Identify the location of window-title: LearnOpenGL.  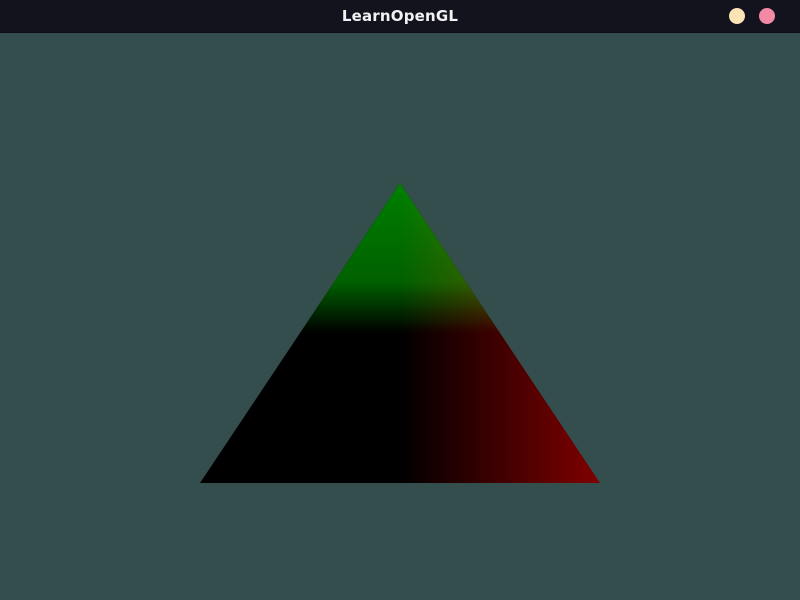
(400, 16).